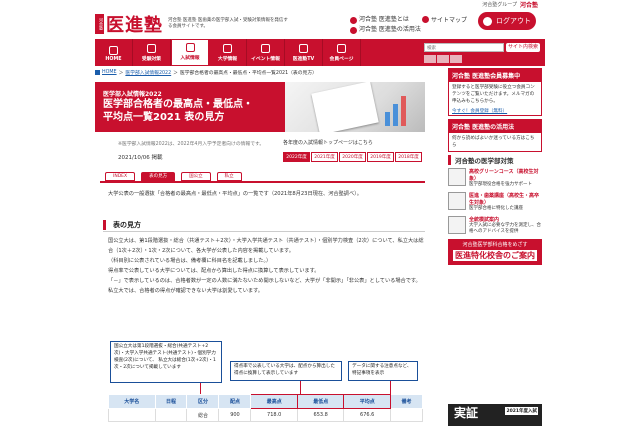  What do you see at coordinates (185, 291) in the screenshot?
I see `body-paragraph: 私立大では、合格者の得点が確認できない大学は割愛しています。` at bounding box center [185, 291].